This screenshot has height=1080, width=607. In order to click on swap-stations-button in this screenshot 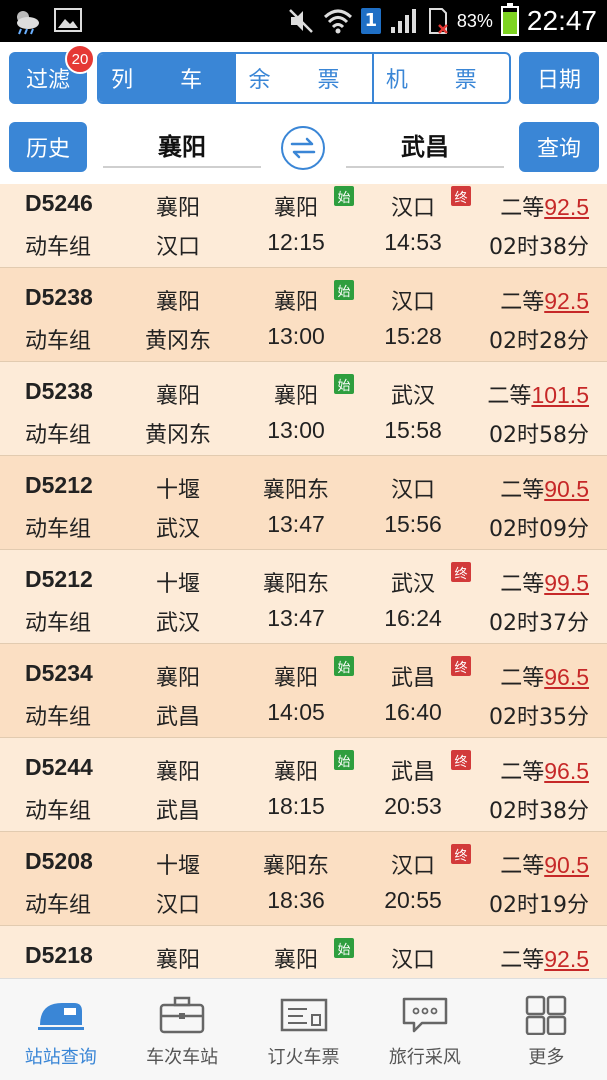, I will do `click(303, 148)`.